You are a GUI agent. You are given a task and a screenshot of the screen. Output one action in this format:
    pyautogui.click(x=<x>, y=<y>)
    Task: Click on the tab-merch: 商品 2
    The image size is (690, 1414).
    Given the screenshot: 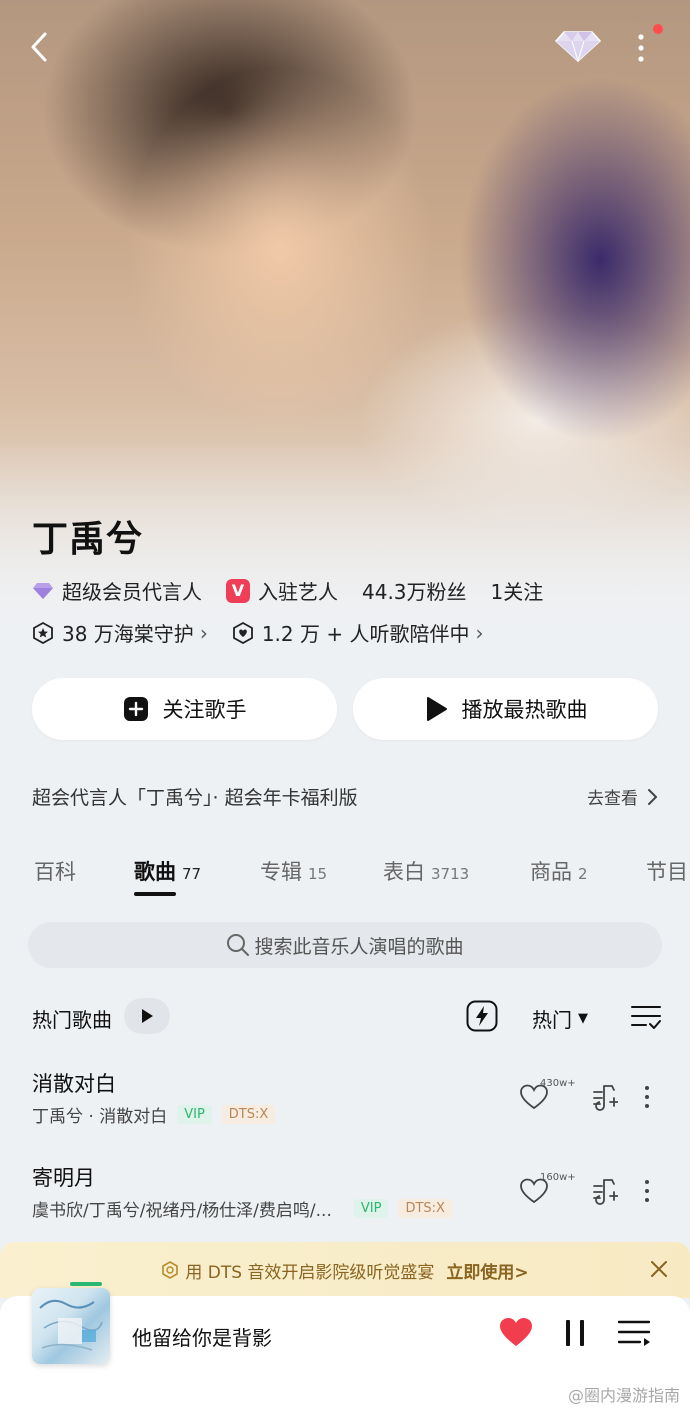 What is the action you would take?
    pyautogui.click(x=559, y=871)
    